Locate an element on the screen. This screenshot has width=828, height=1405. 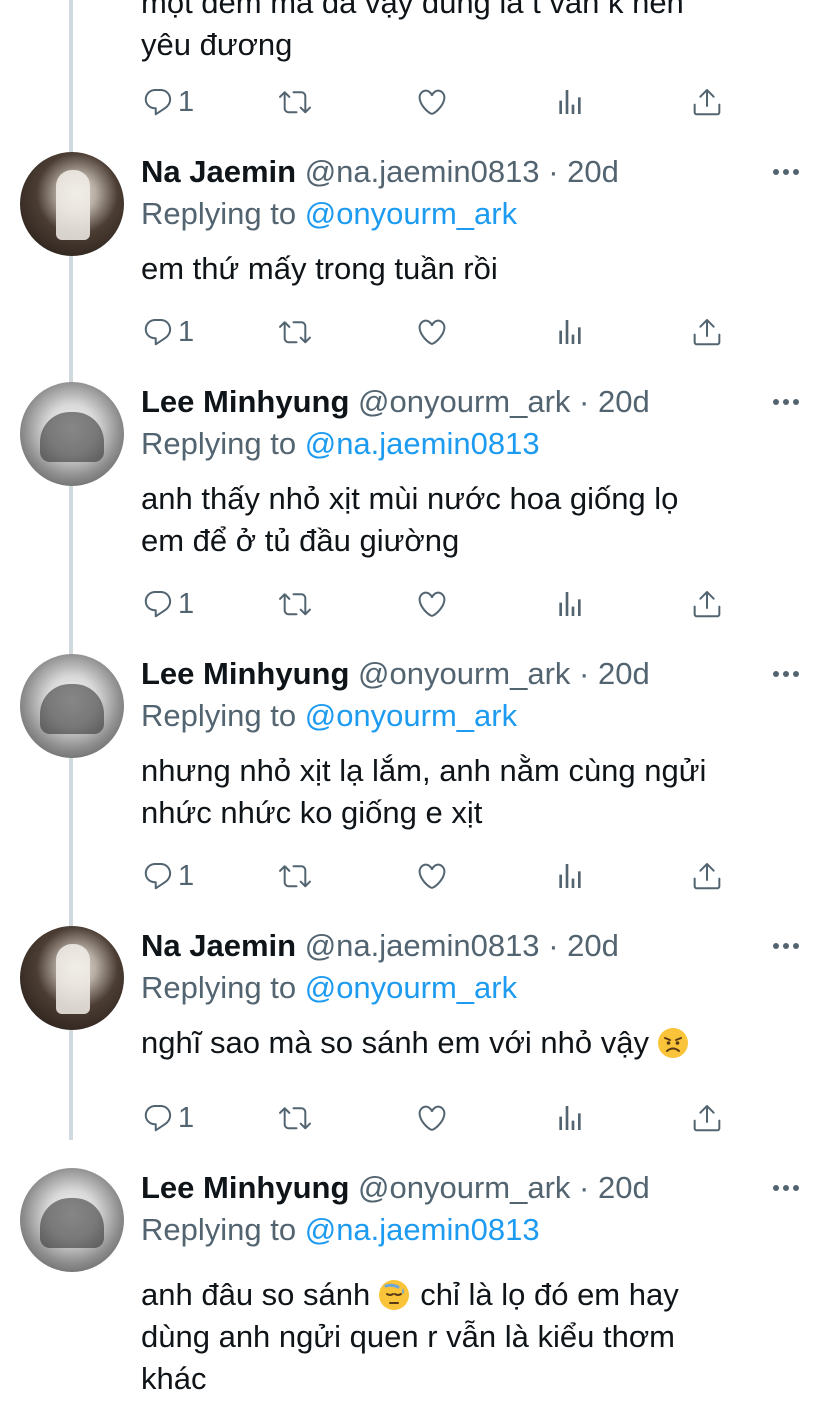
tweet-header: Na Jaemin @na.jaemin0813 · 20d is located at coordinates (380, 946).